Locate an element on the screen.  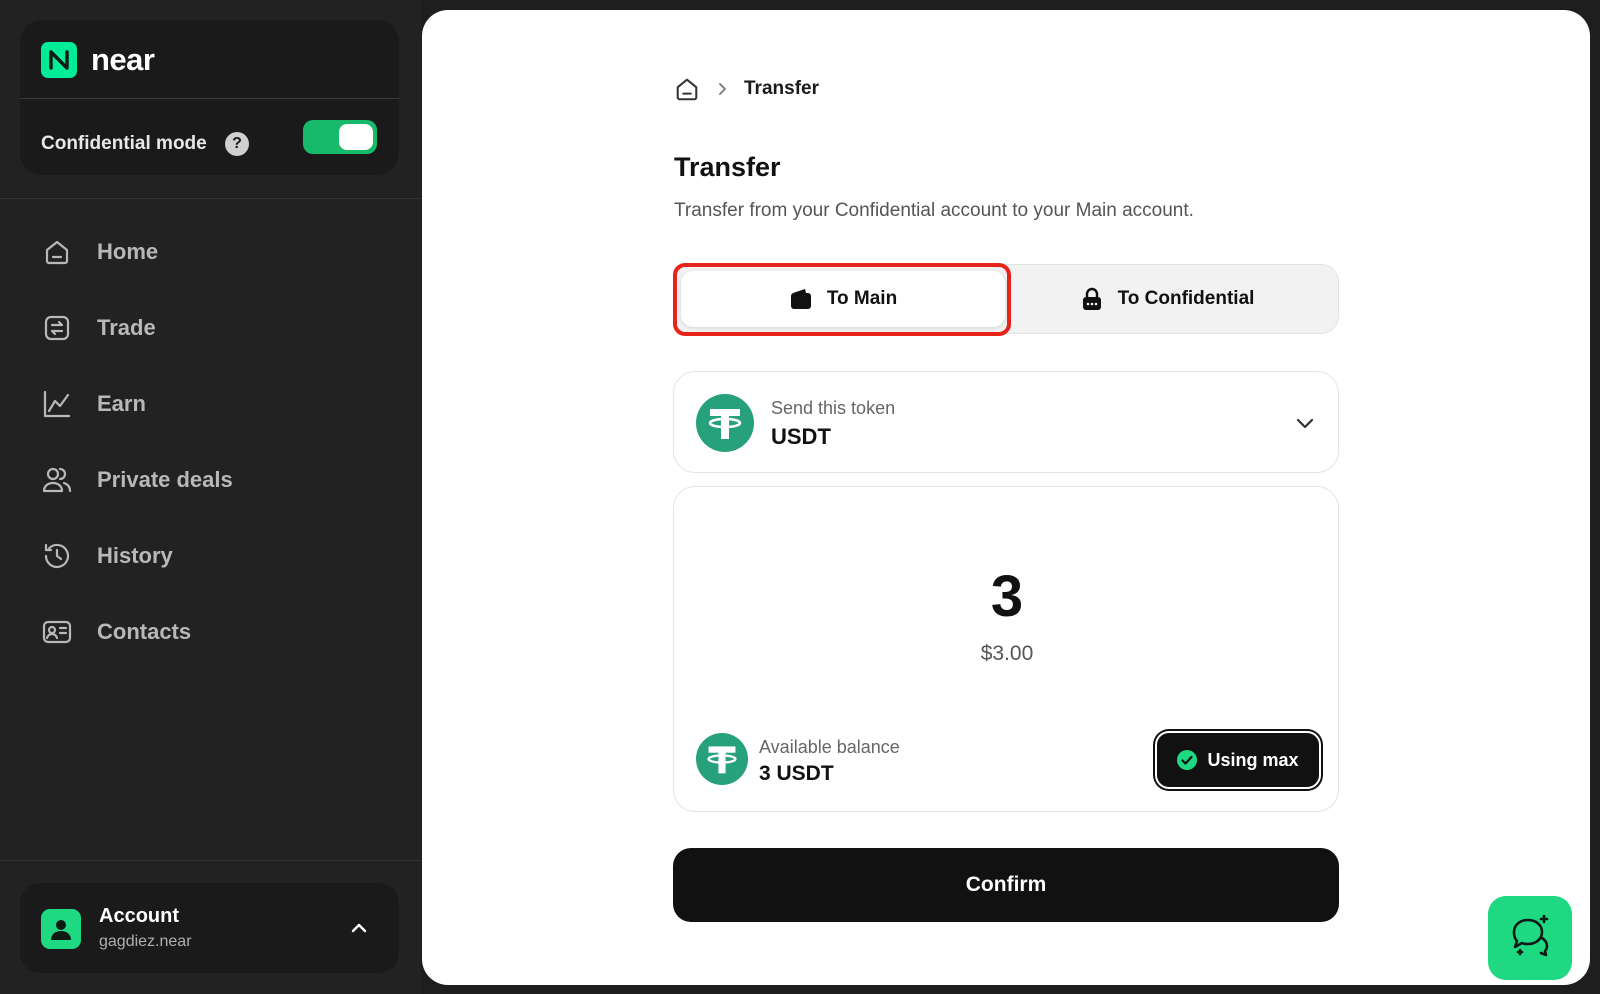
confidential-mode-toggle is located at coordinates (340, 137).